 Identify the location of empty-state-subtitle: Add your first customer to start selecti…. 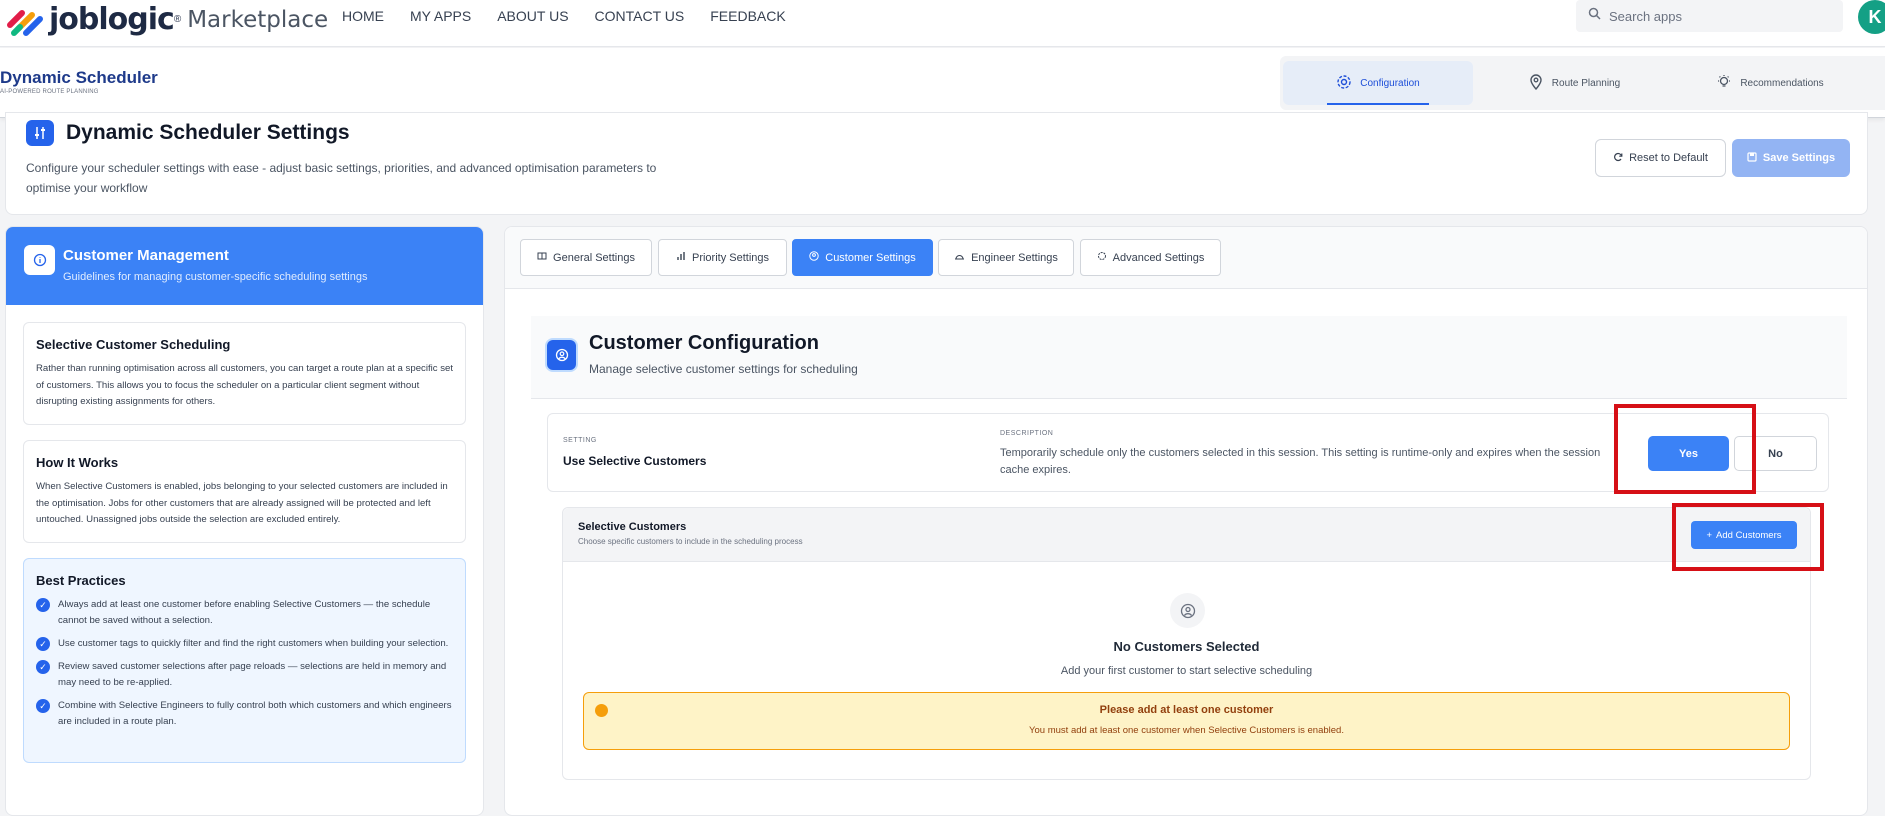
(1186, 671).